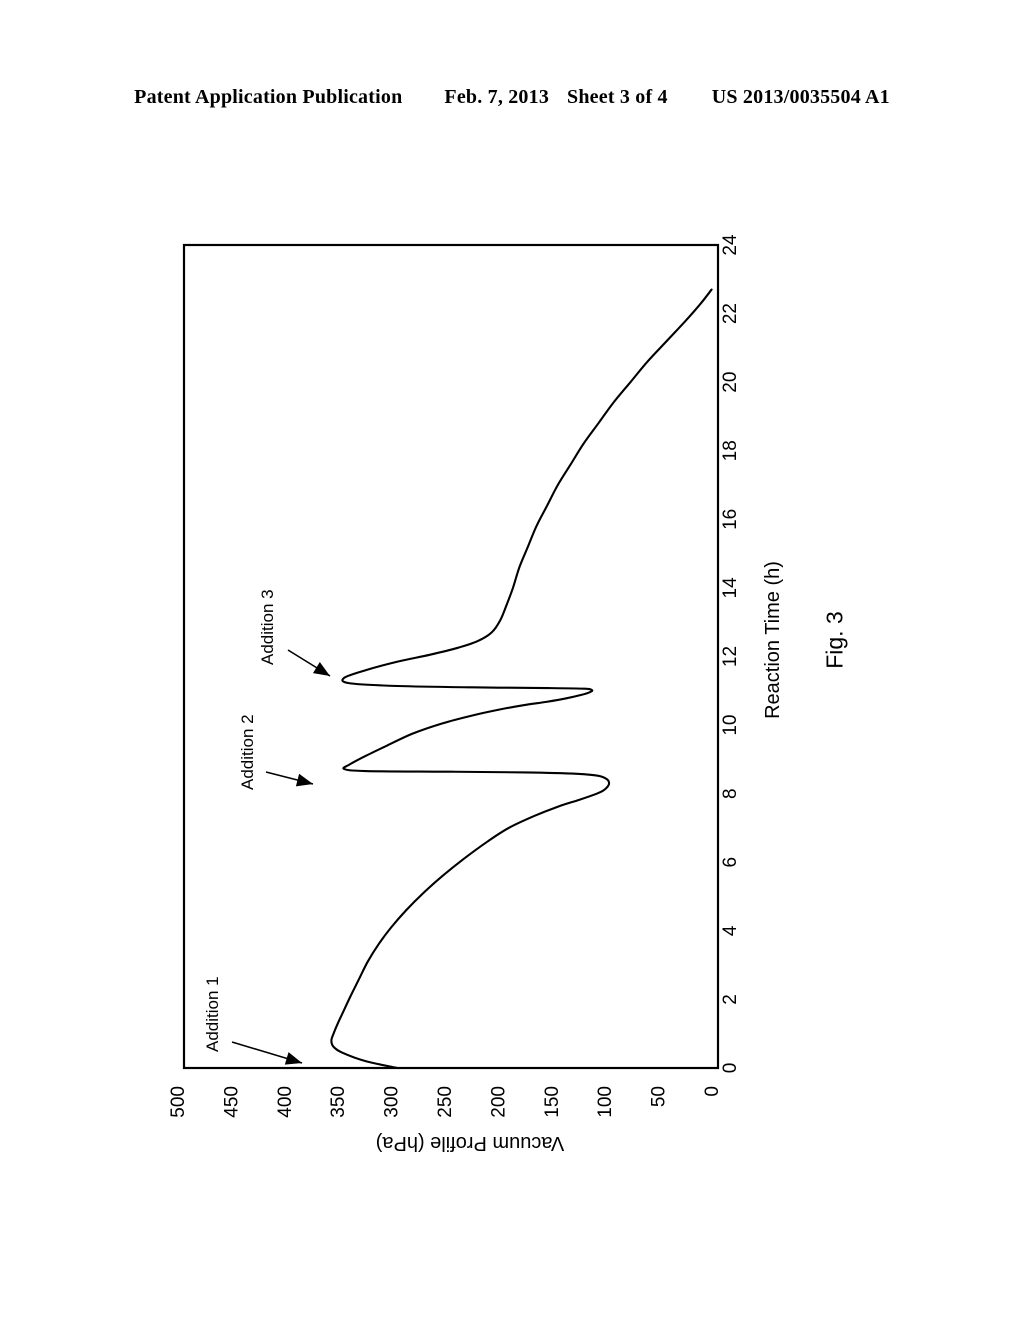 Image resolution: width=1024 pixels, height=1320 pixels. Describe the element at coordinates (773, 640) in the screenshot. I see `x-axis-title: Reaction Time (h)` at that location.